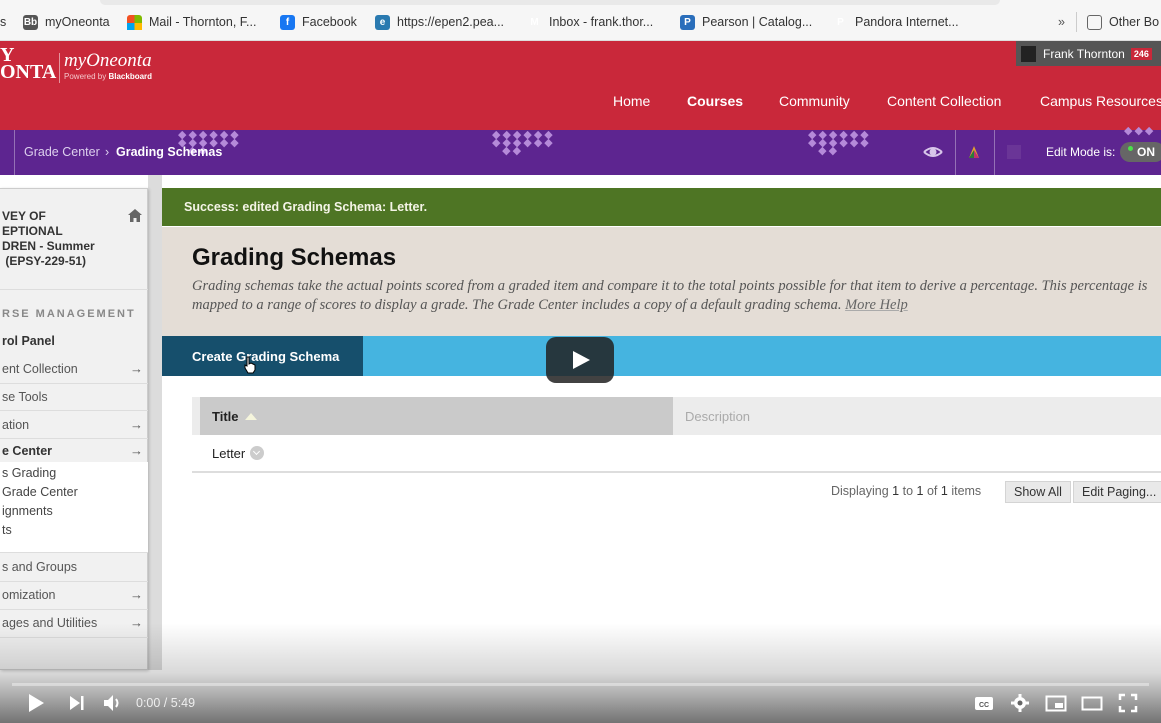 The image size is (1161, 723). I want to click on bookmark-label: myOneonta, so click(77, 22).